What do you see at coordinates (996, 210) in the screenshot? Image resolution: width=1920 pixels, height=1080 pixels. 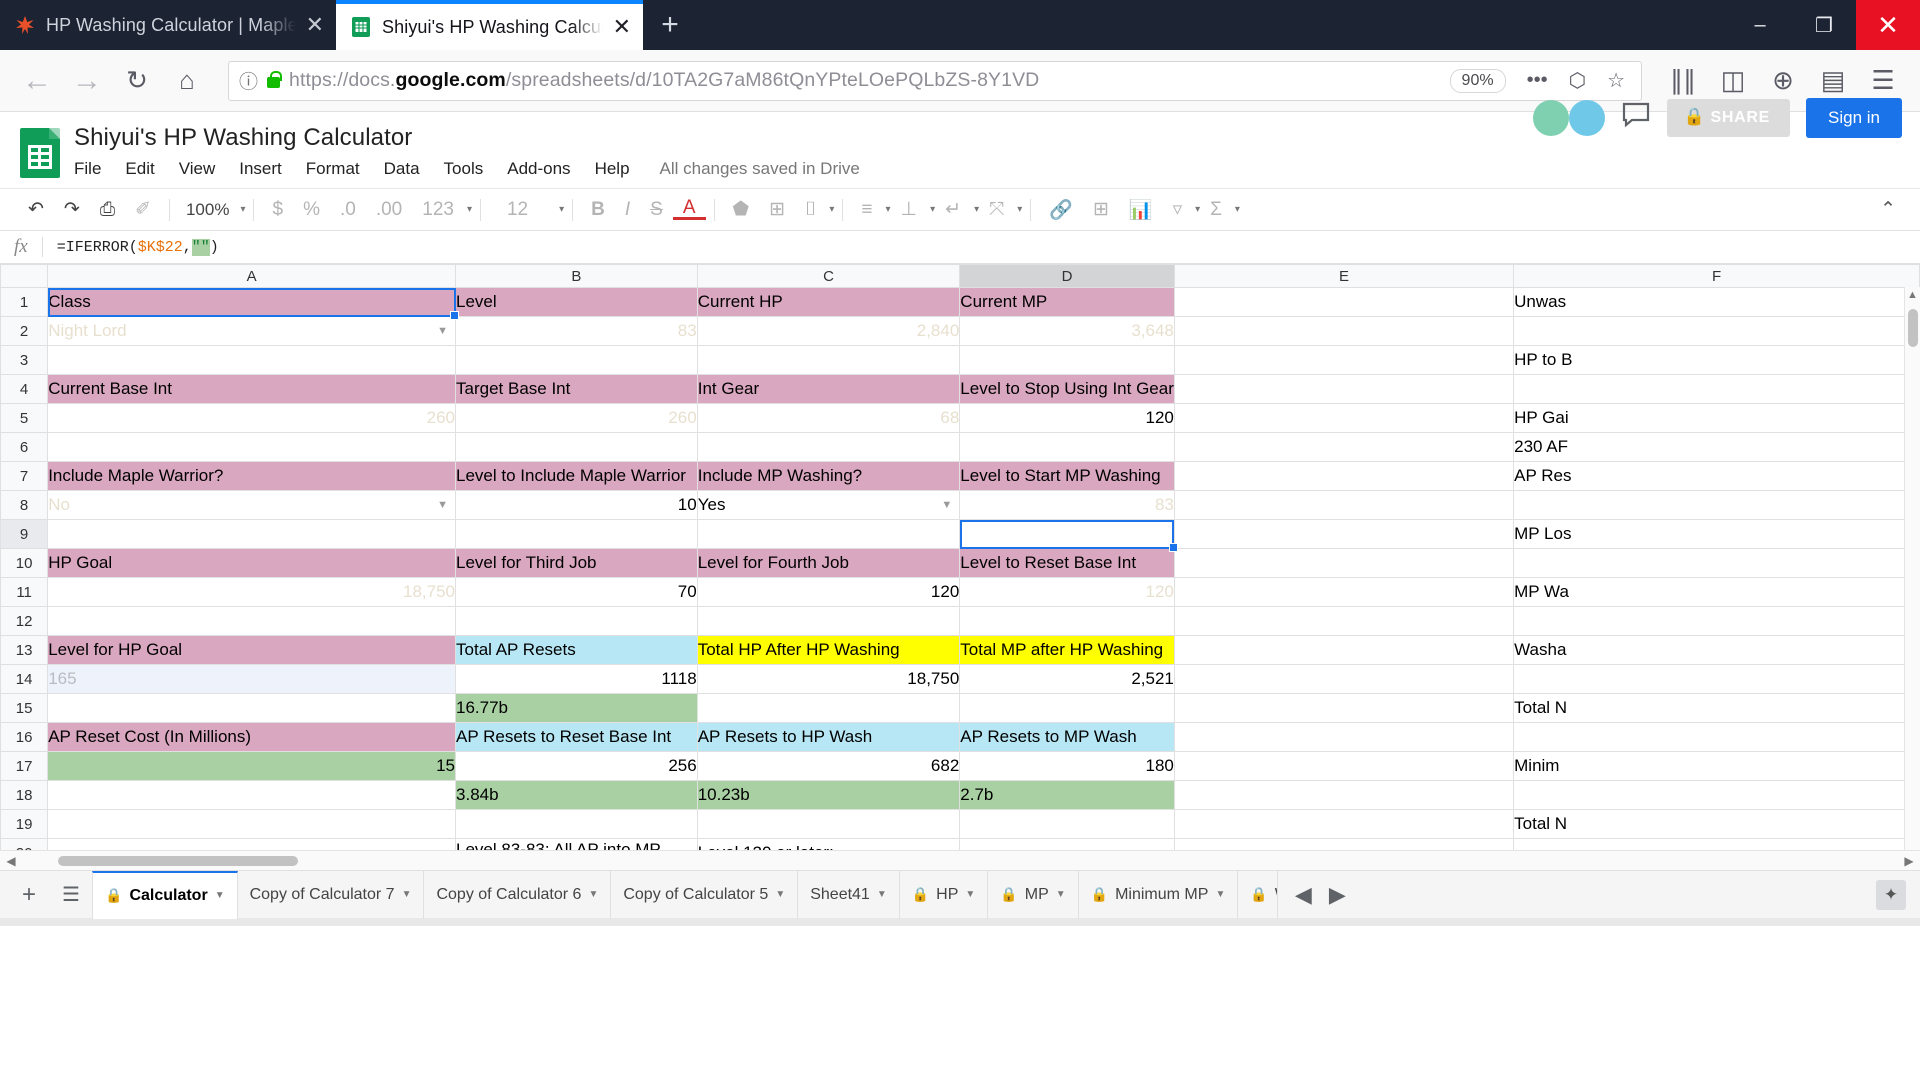 I see `text-rotation-icon: ⤧` at bounding box center [996, 210].